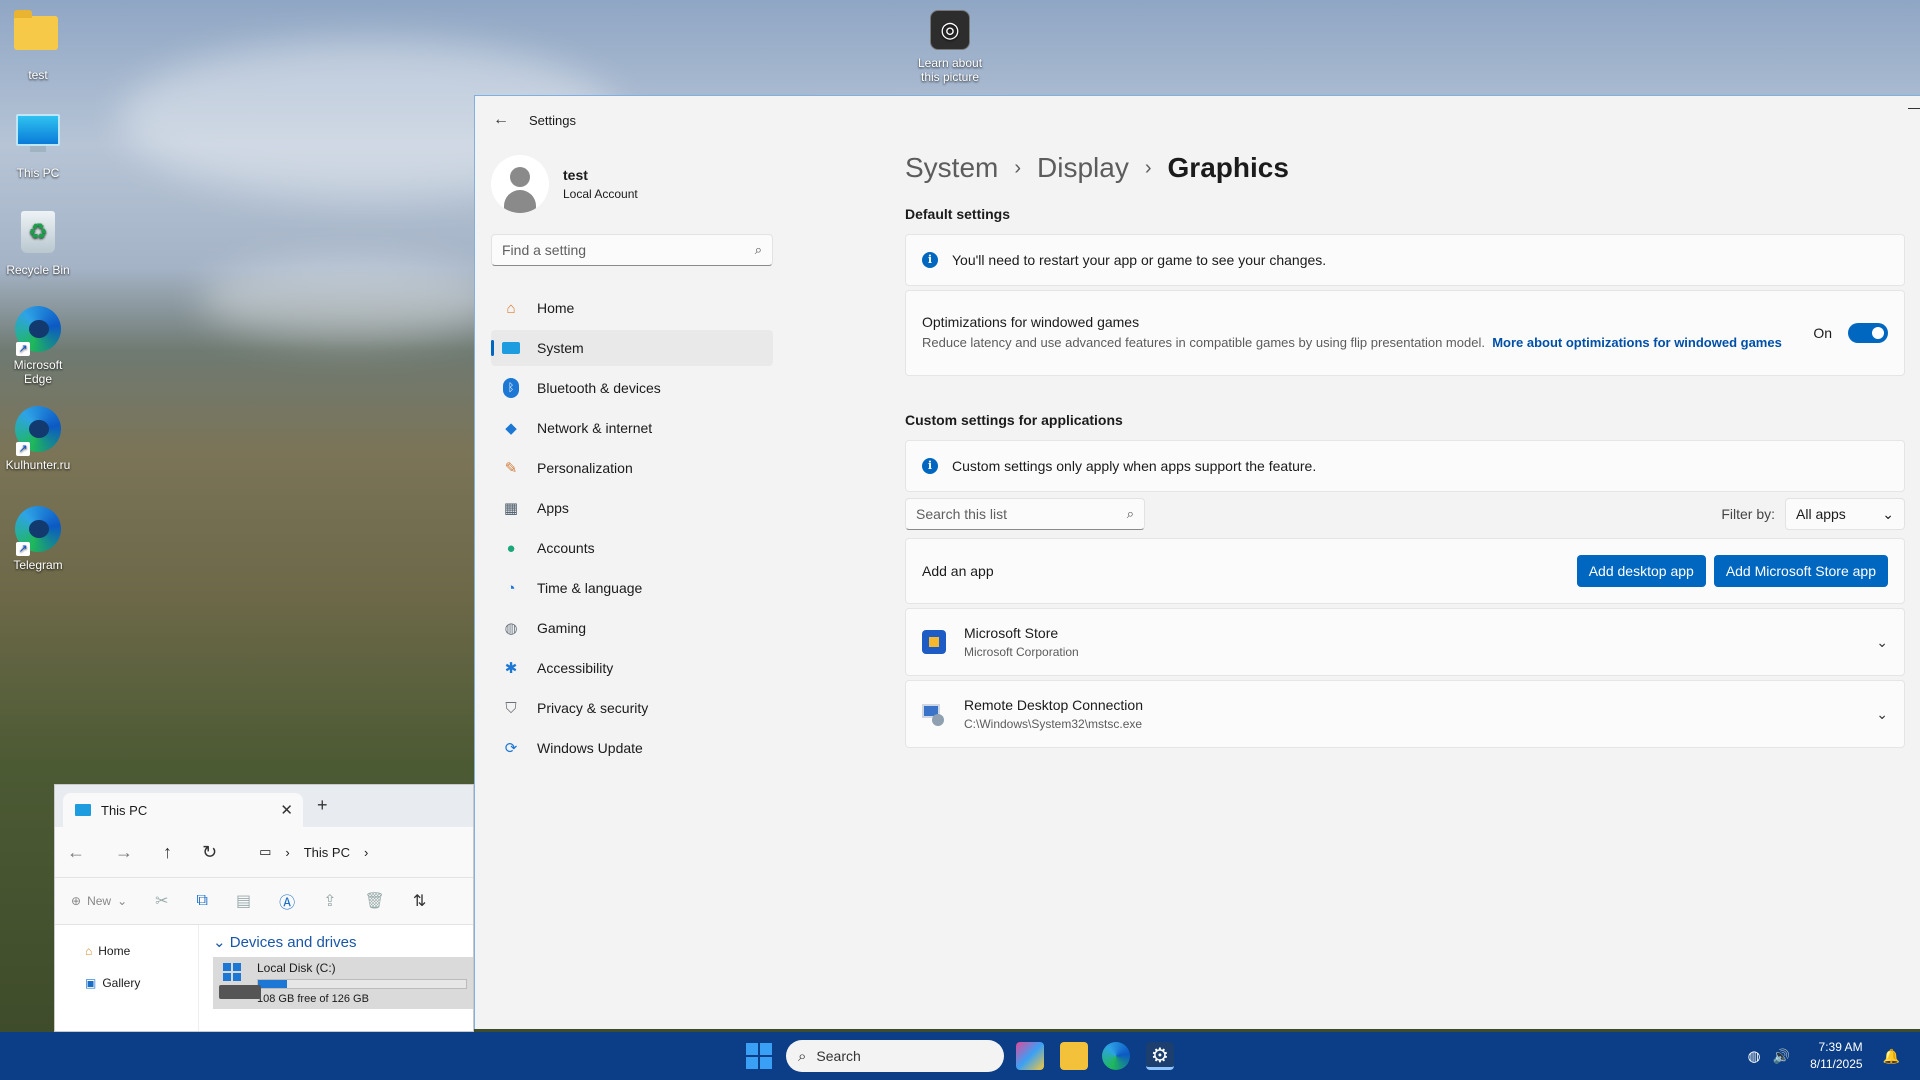  What do you see at coordinates (327, 852) in the screenshot?
I see `address-segment: This PC` at bounding box center [327, 852].